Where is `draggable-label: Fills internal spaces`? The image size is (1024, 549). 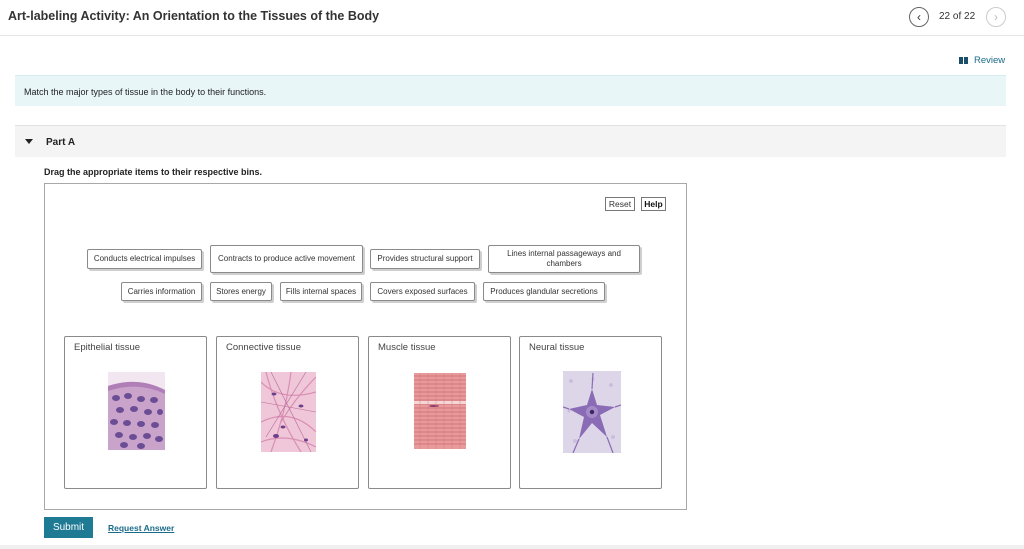 draggable-label: Fills internal spaces is located at coordinates (321, 291).